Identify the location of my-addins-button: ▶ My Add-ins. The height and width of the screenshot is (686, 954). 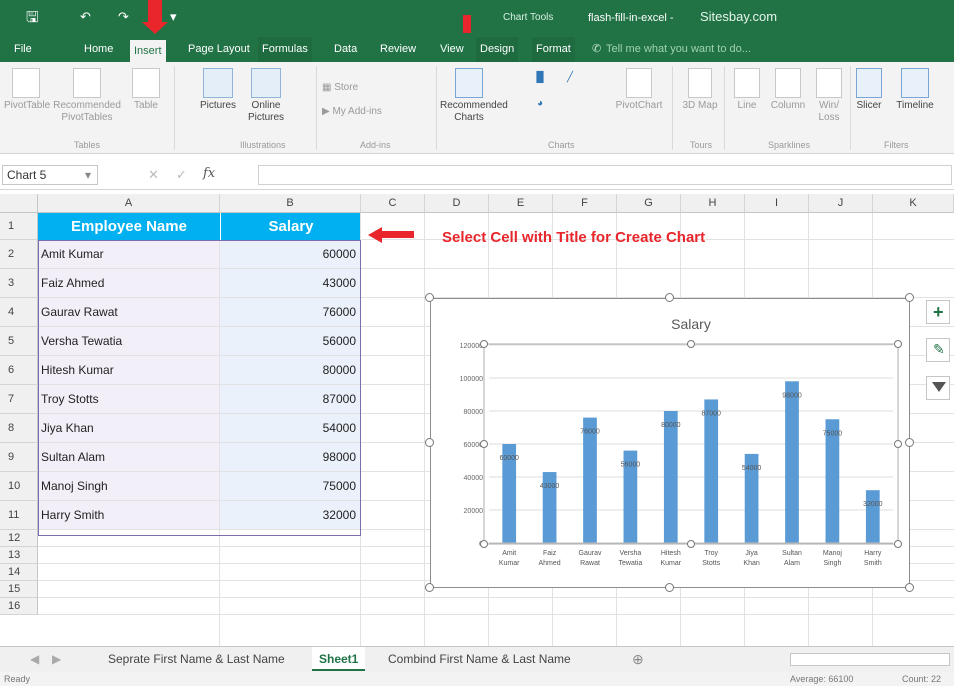
(367, 112).